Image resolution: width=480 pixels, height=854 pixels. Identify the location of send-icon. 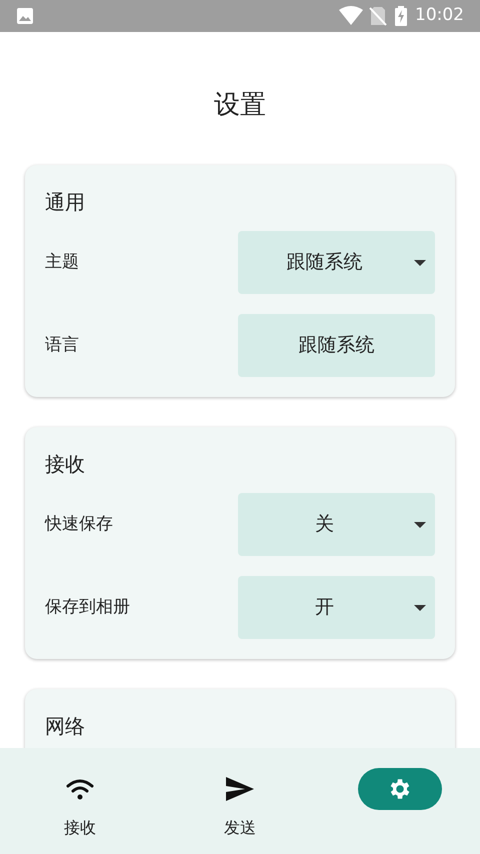
(240, 789).